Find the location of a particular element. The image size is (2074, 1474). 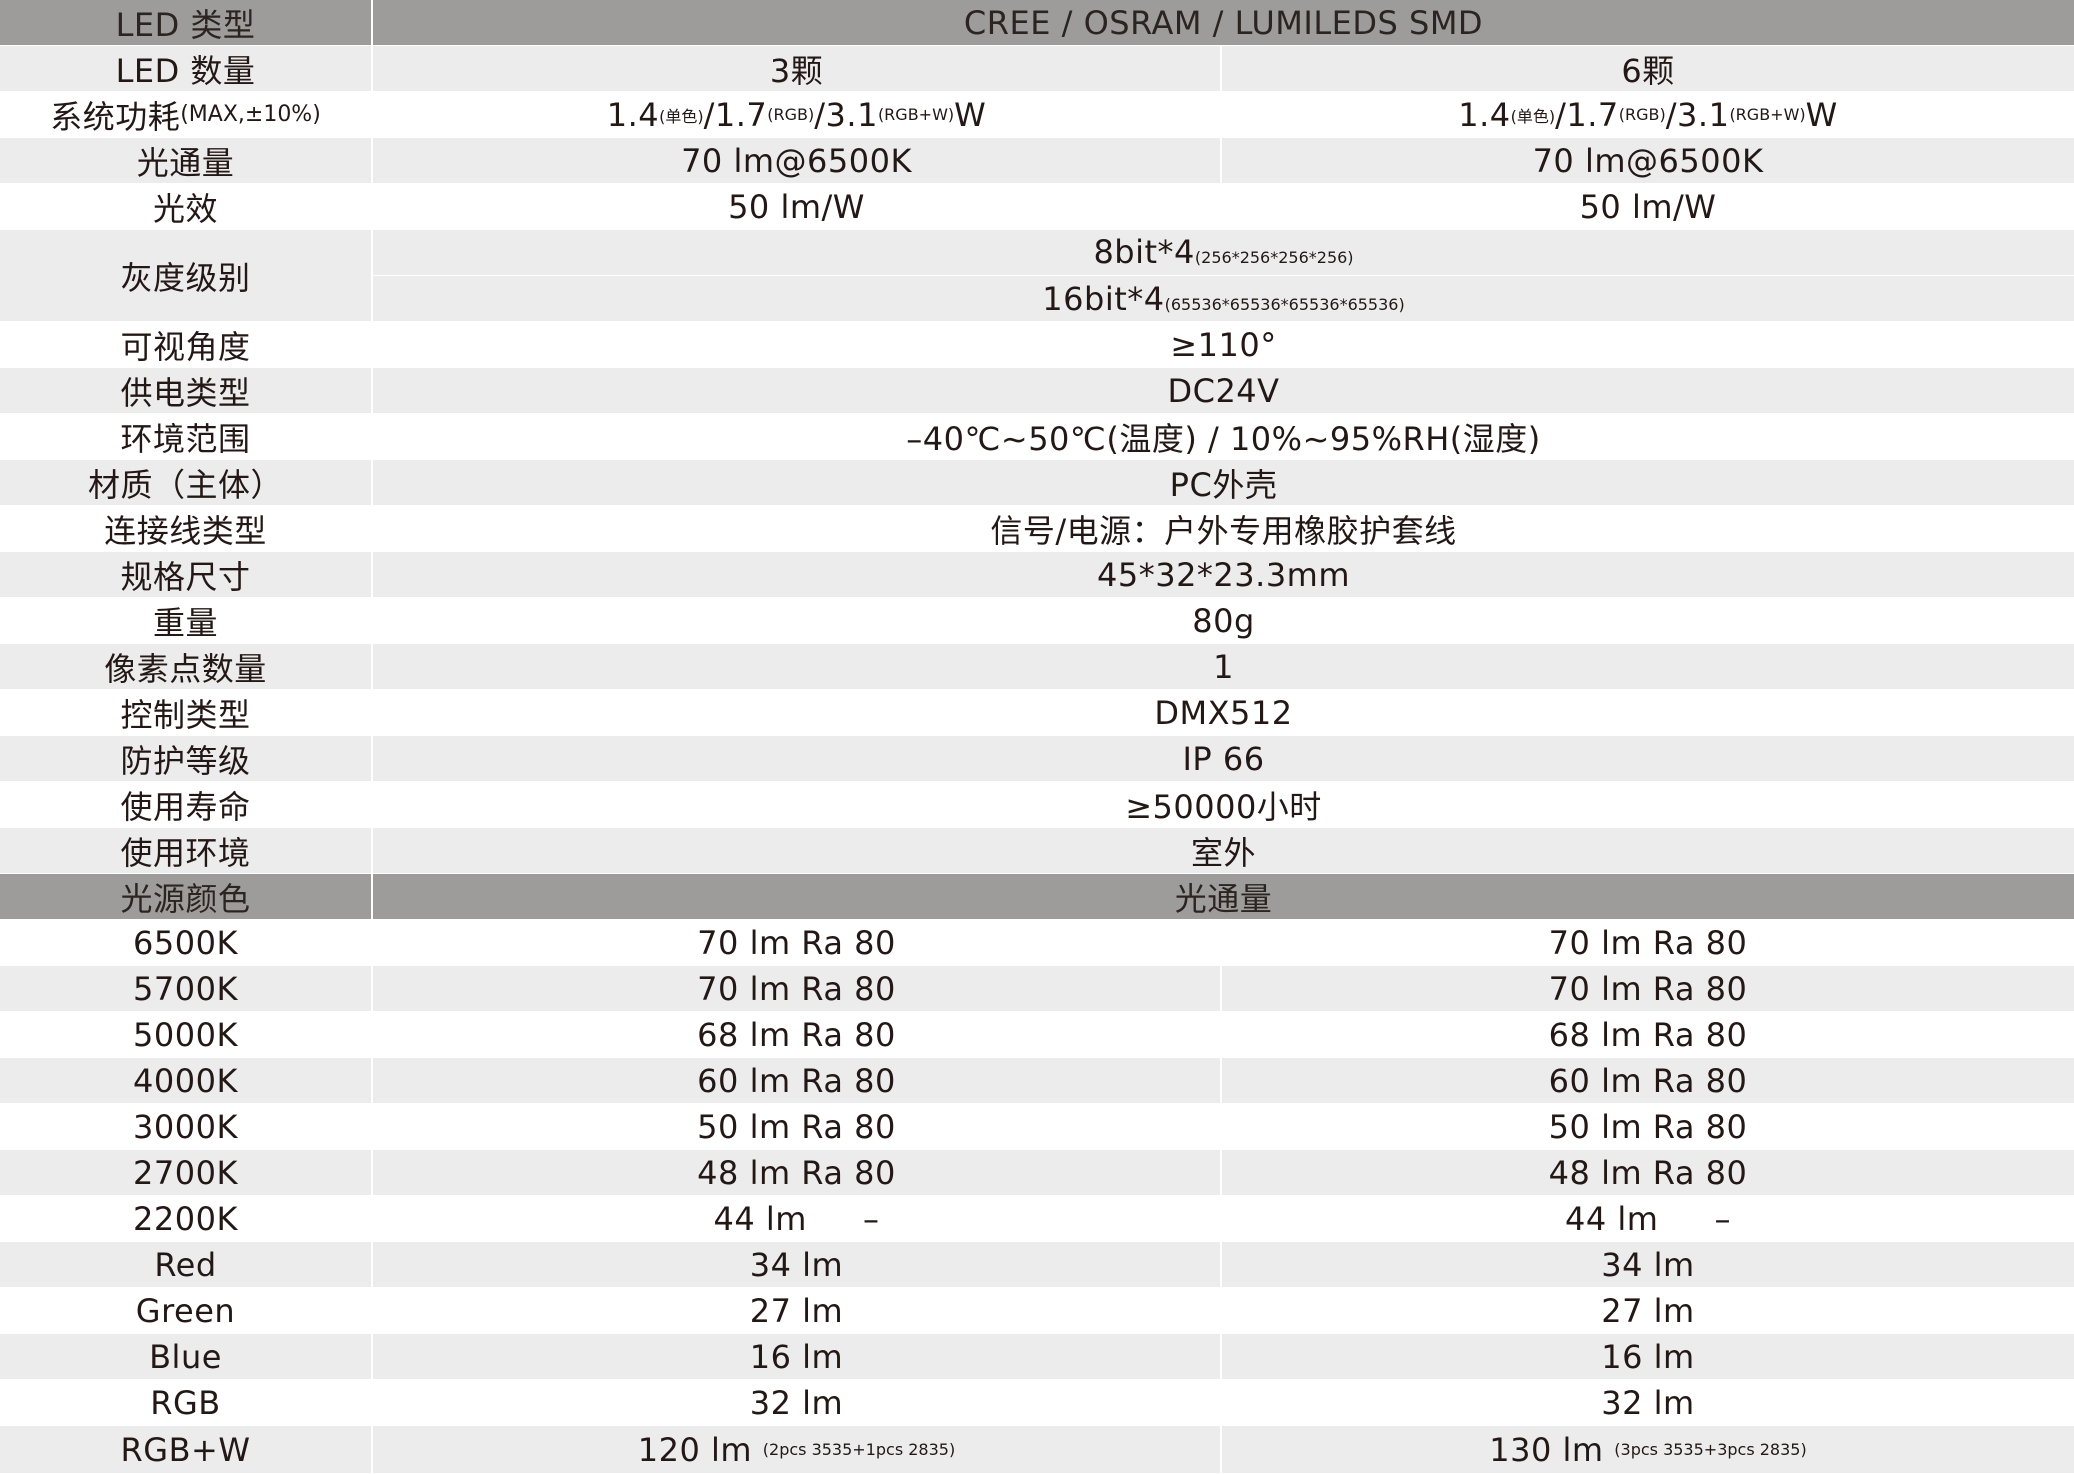

spec-row: 使用寿命 ≥50000小时 is located at coordinates (1037, 805).